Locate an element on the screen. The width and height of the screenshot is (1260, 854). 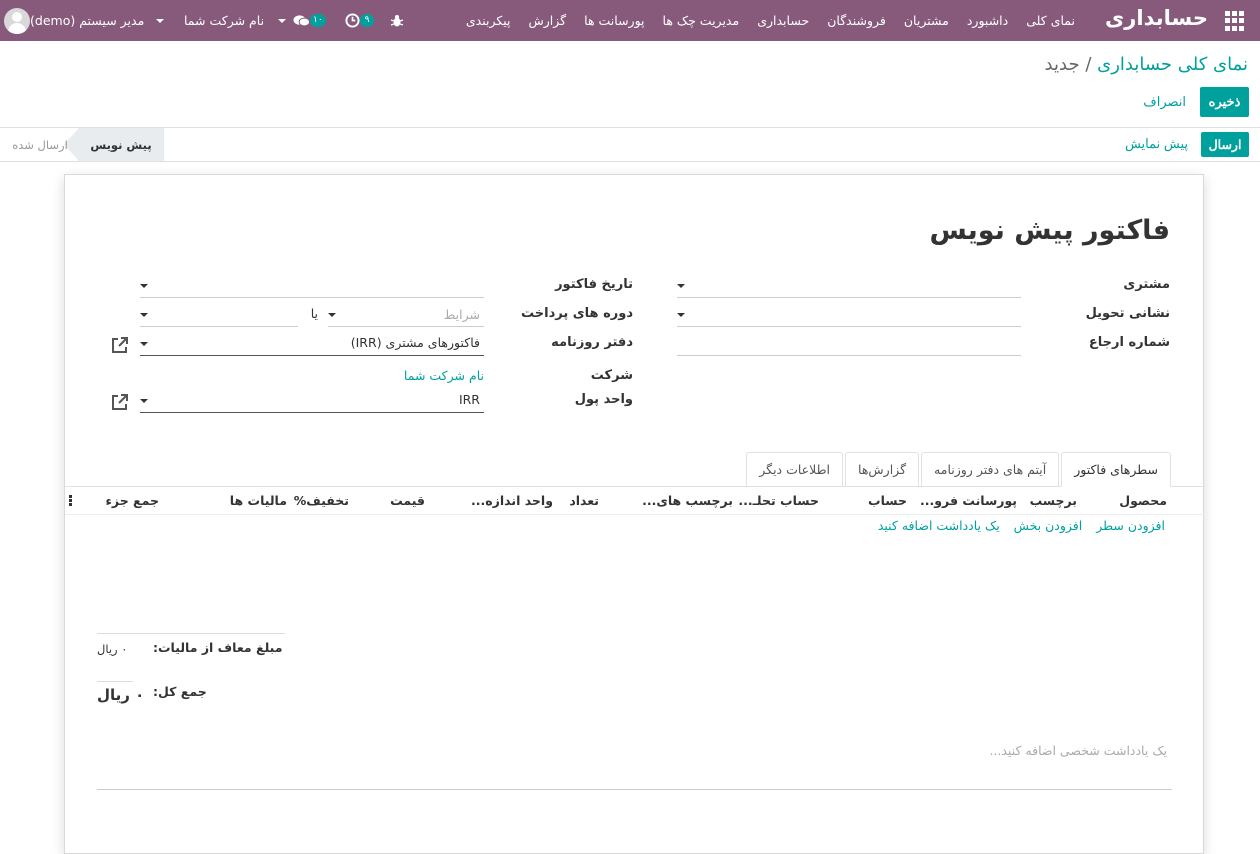
journal-label: دفتر روزنامه is located at coordinates (592, 342).